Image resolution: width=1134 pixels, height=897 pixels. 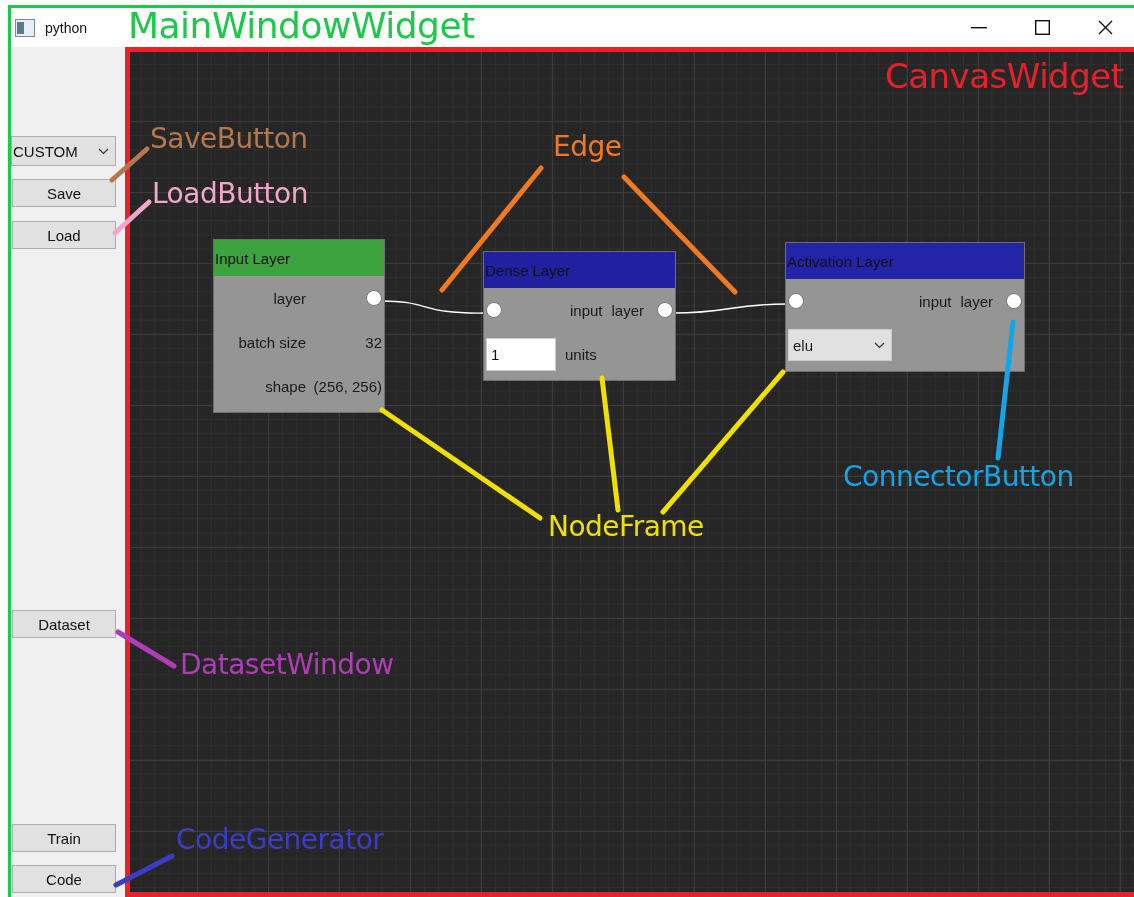 I want to click on annotation-label: CodeGenerator, so click(x=280, y=840).